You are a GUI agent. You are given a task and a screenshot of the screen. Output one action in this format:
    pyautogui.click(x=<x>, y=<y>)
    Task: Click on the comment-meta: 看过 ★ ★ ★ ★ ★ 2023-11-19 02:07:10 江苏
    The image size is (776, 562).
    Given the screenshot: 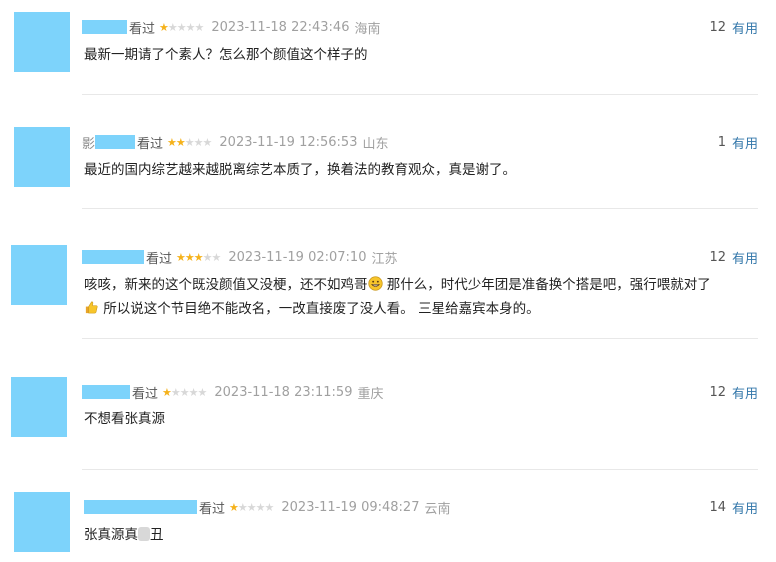 What is the action you would take?
    pyautogui.click(x=239, y=257)
    